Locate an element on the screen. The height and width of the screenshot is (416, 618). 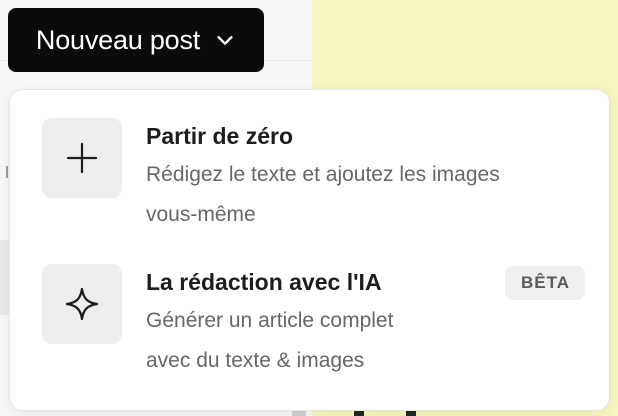
sparkle-icon is located at coordinates (82, 304).